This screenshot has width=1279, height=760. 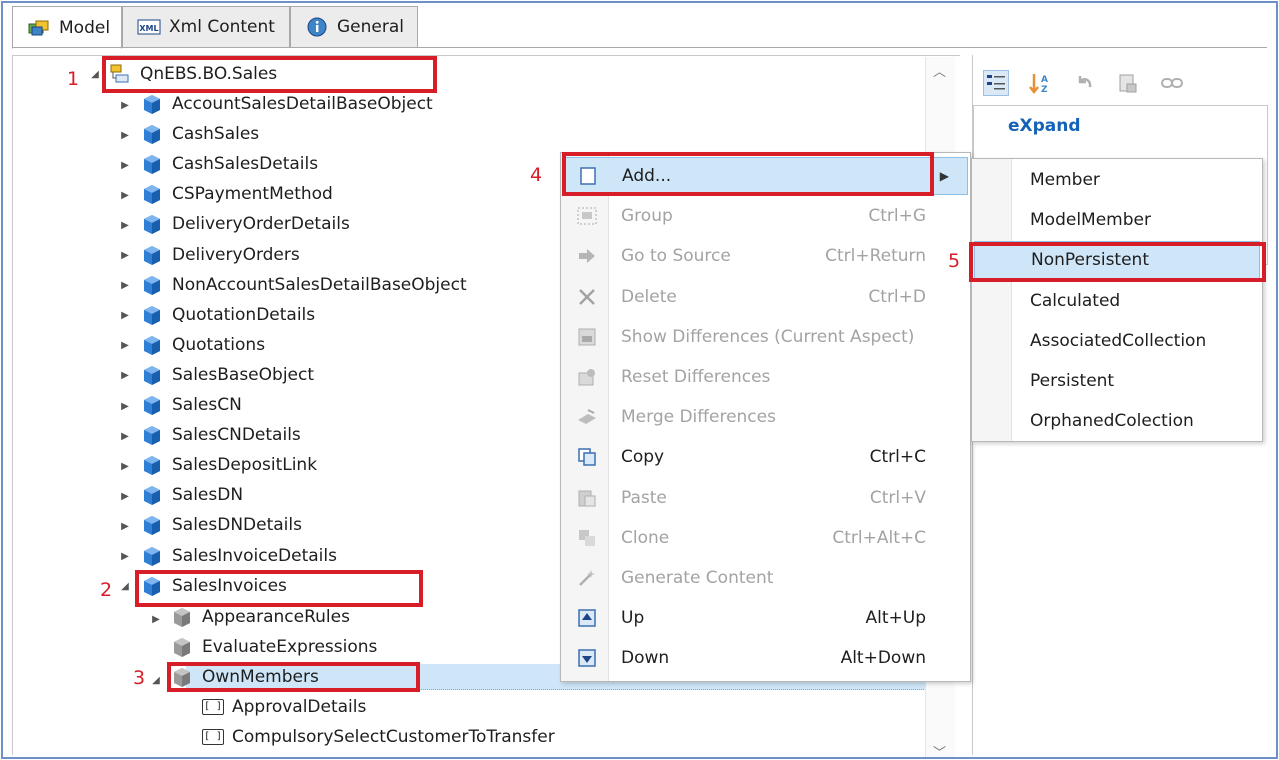 What do you see at coordinates (290, 647) in the screenshot?
I see `tree-node-label: EvaluateExpressions` at bounding box center [290, 647].